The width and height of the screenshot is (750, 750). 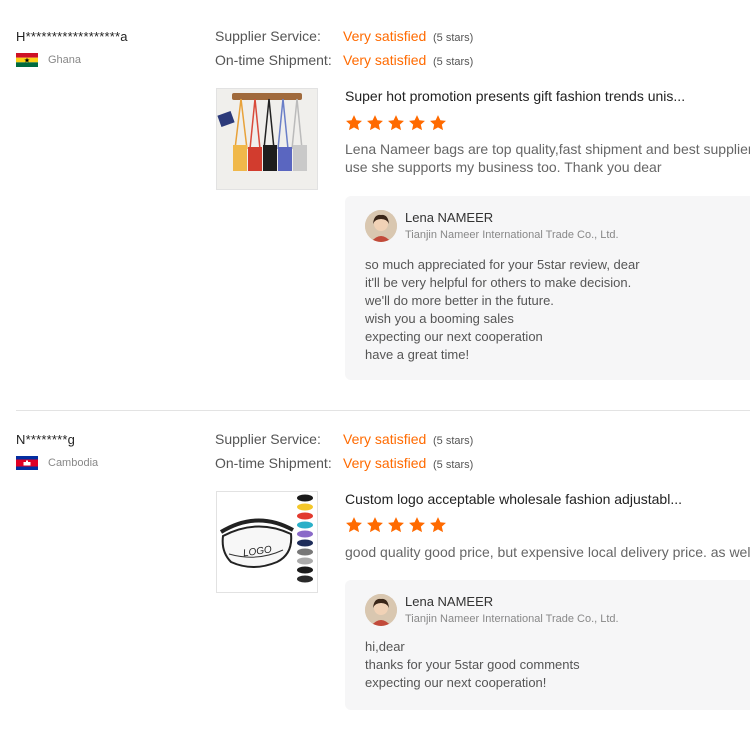 I want to click on country-name: Cambodia, so click(x=73, y=463).